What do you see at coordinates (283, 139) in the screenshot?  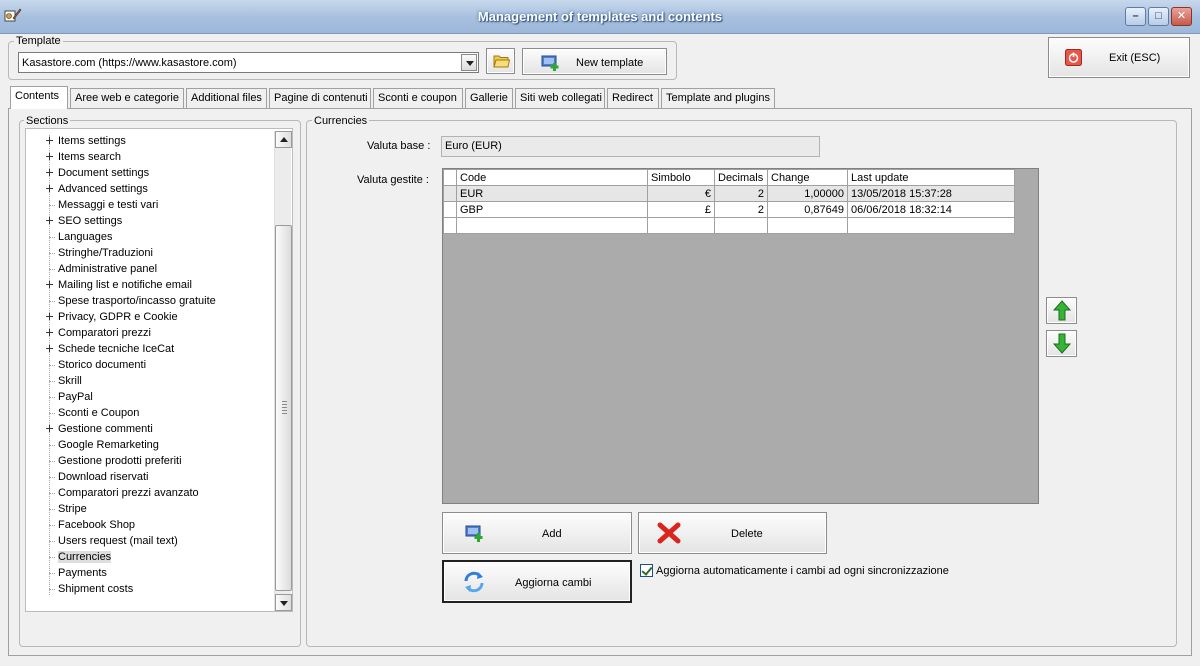 I see `scroll-up-button` at bounding box center [283, 139].